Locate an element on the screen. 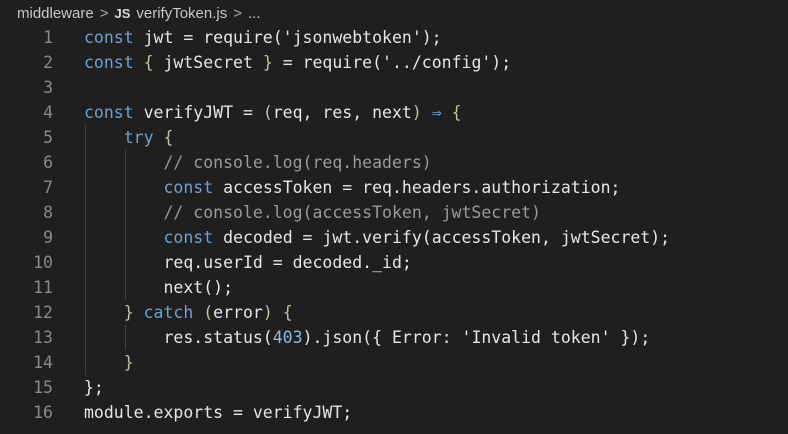  code-line: 15}; is located at coordinates (394, 387).